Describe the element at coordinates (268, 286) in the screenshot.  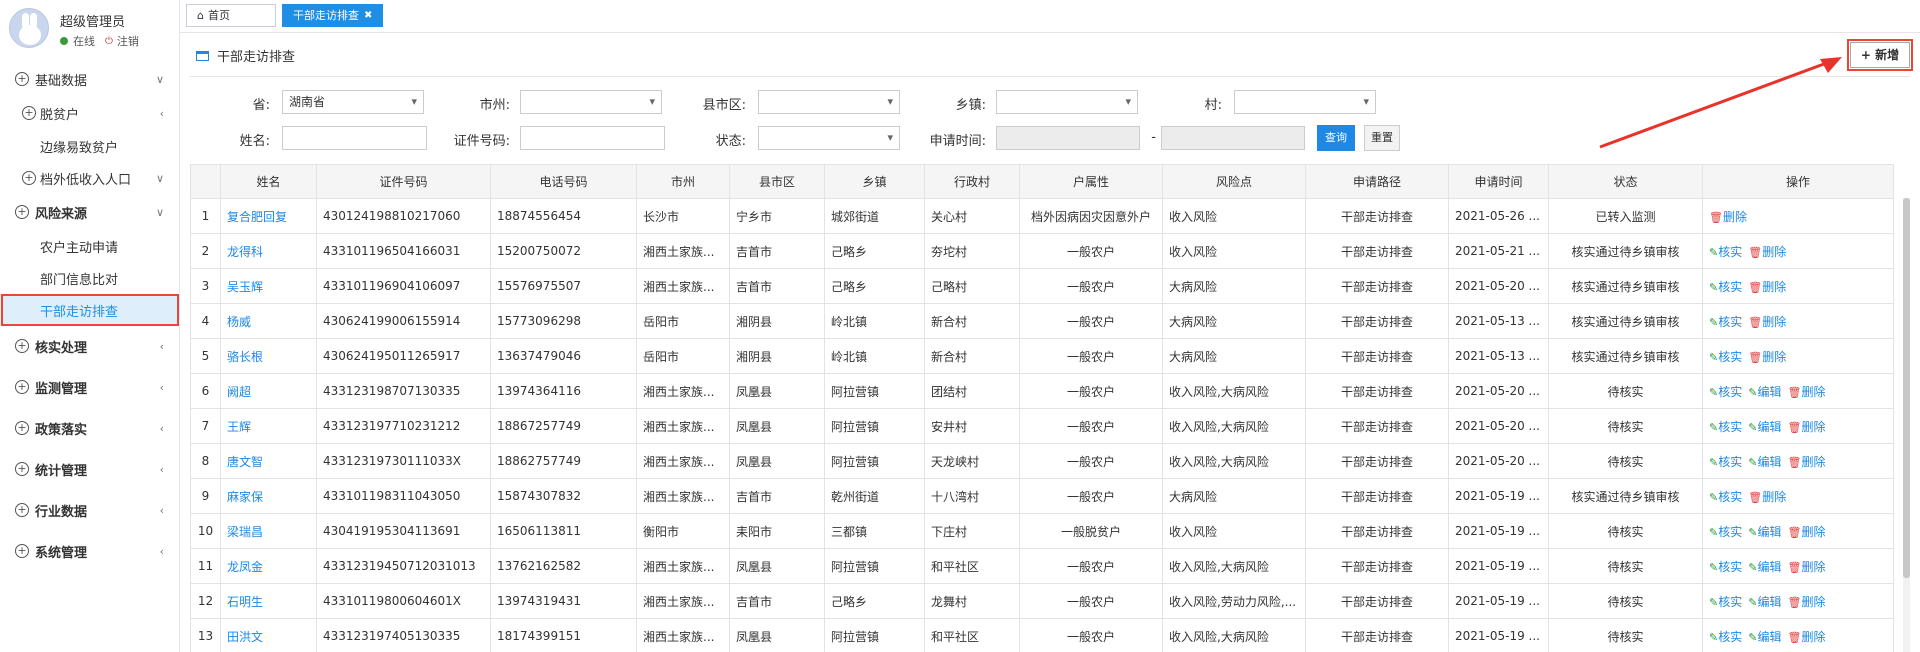
I see `person-name-link: 吴玉辉` at that location.